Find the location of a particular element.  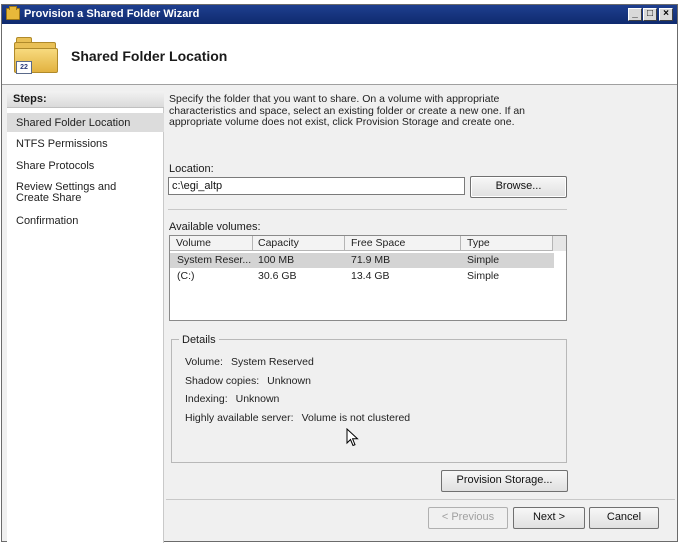

minimize-button: _ is located at coordinates (635, 14).